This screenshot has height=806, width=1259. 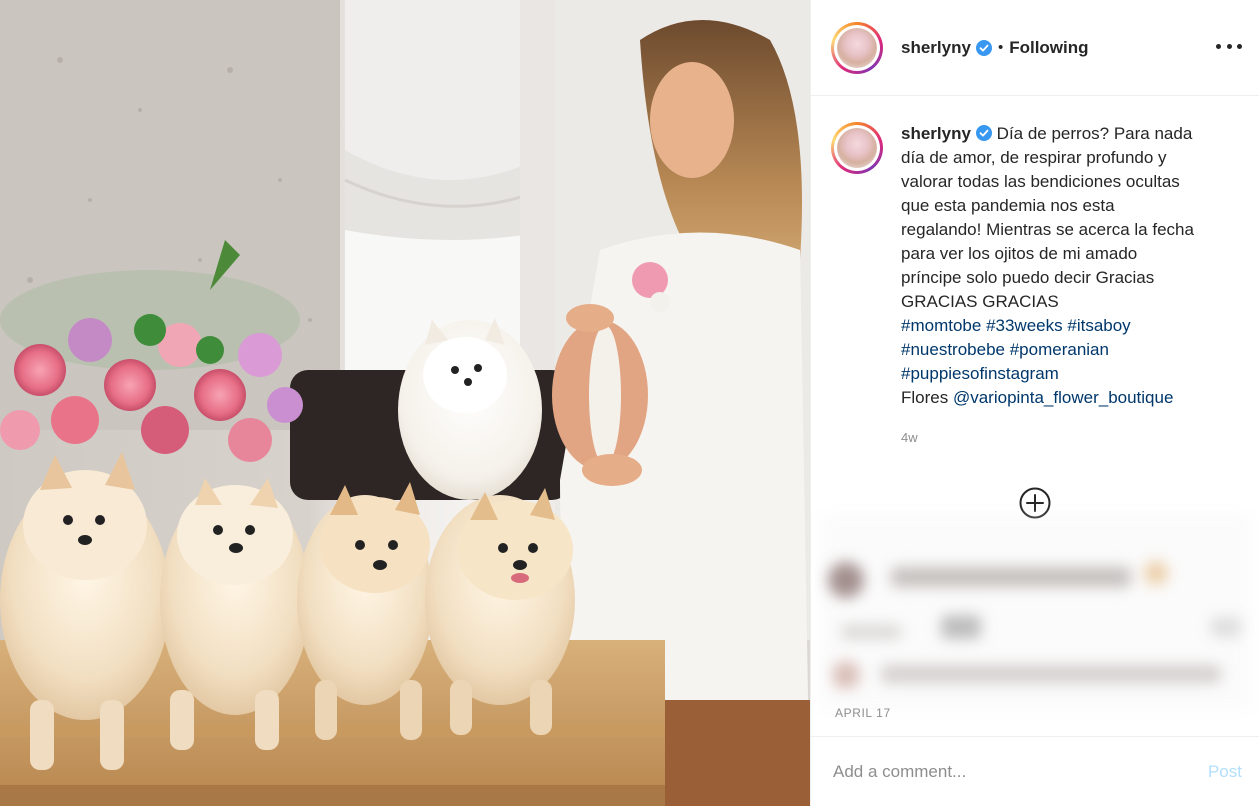 I want to click on caption-line: regalando! Mientras se acerca la fecha, so click(x=1047, y=229).